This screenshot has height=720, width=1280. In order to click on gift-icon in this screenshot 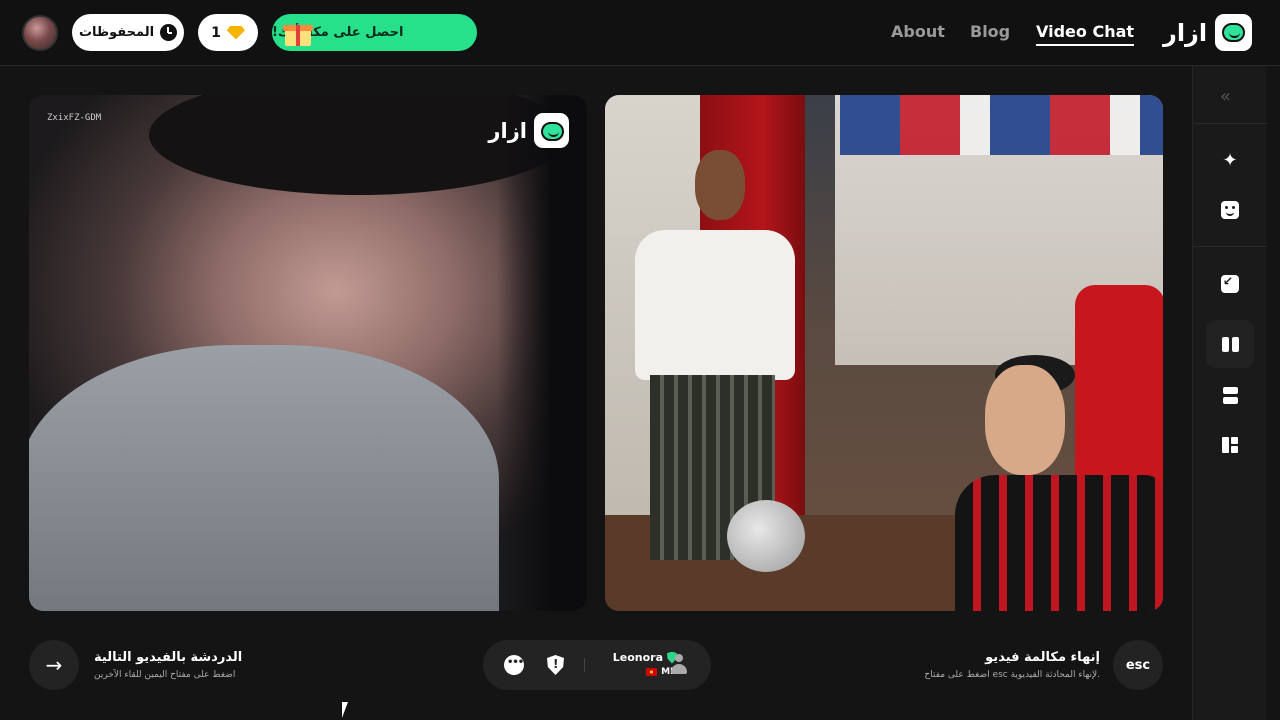, I will do `click(298, 33)`.